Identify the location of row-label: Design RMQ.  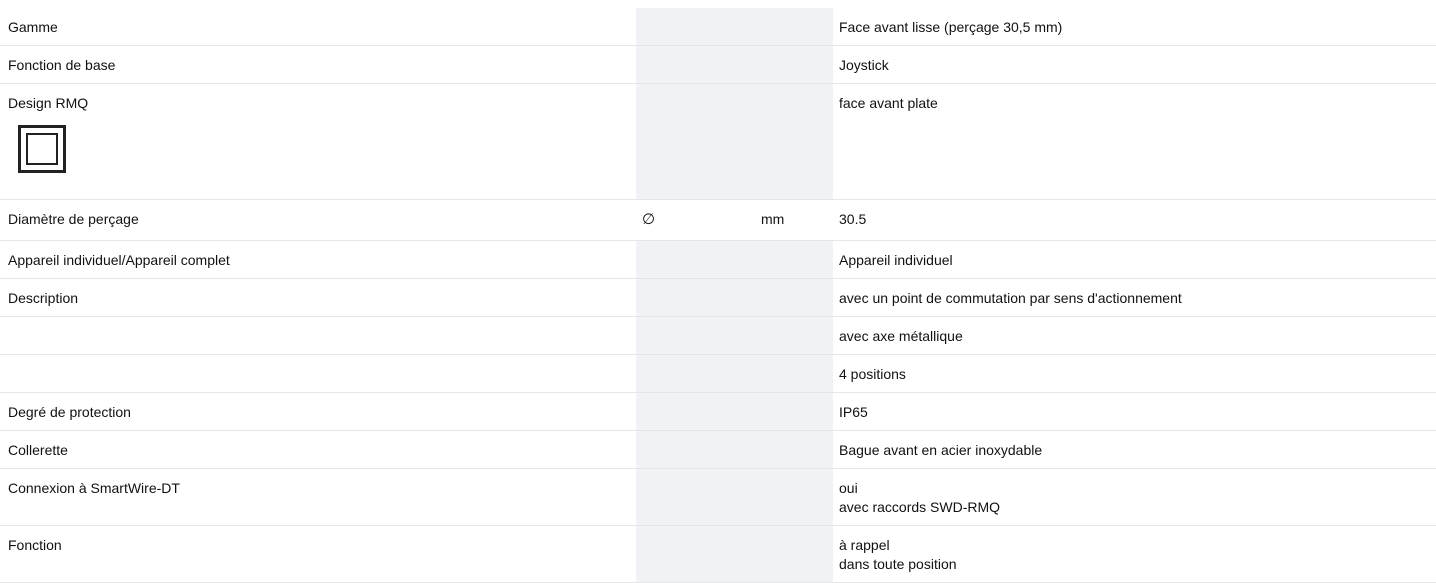
(318, 141).